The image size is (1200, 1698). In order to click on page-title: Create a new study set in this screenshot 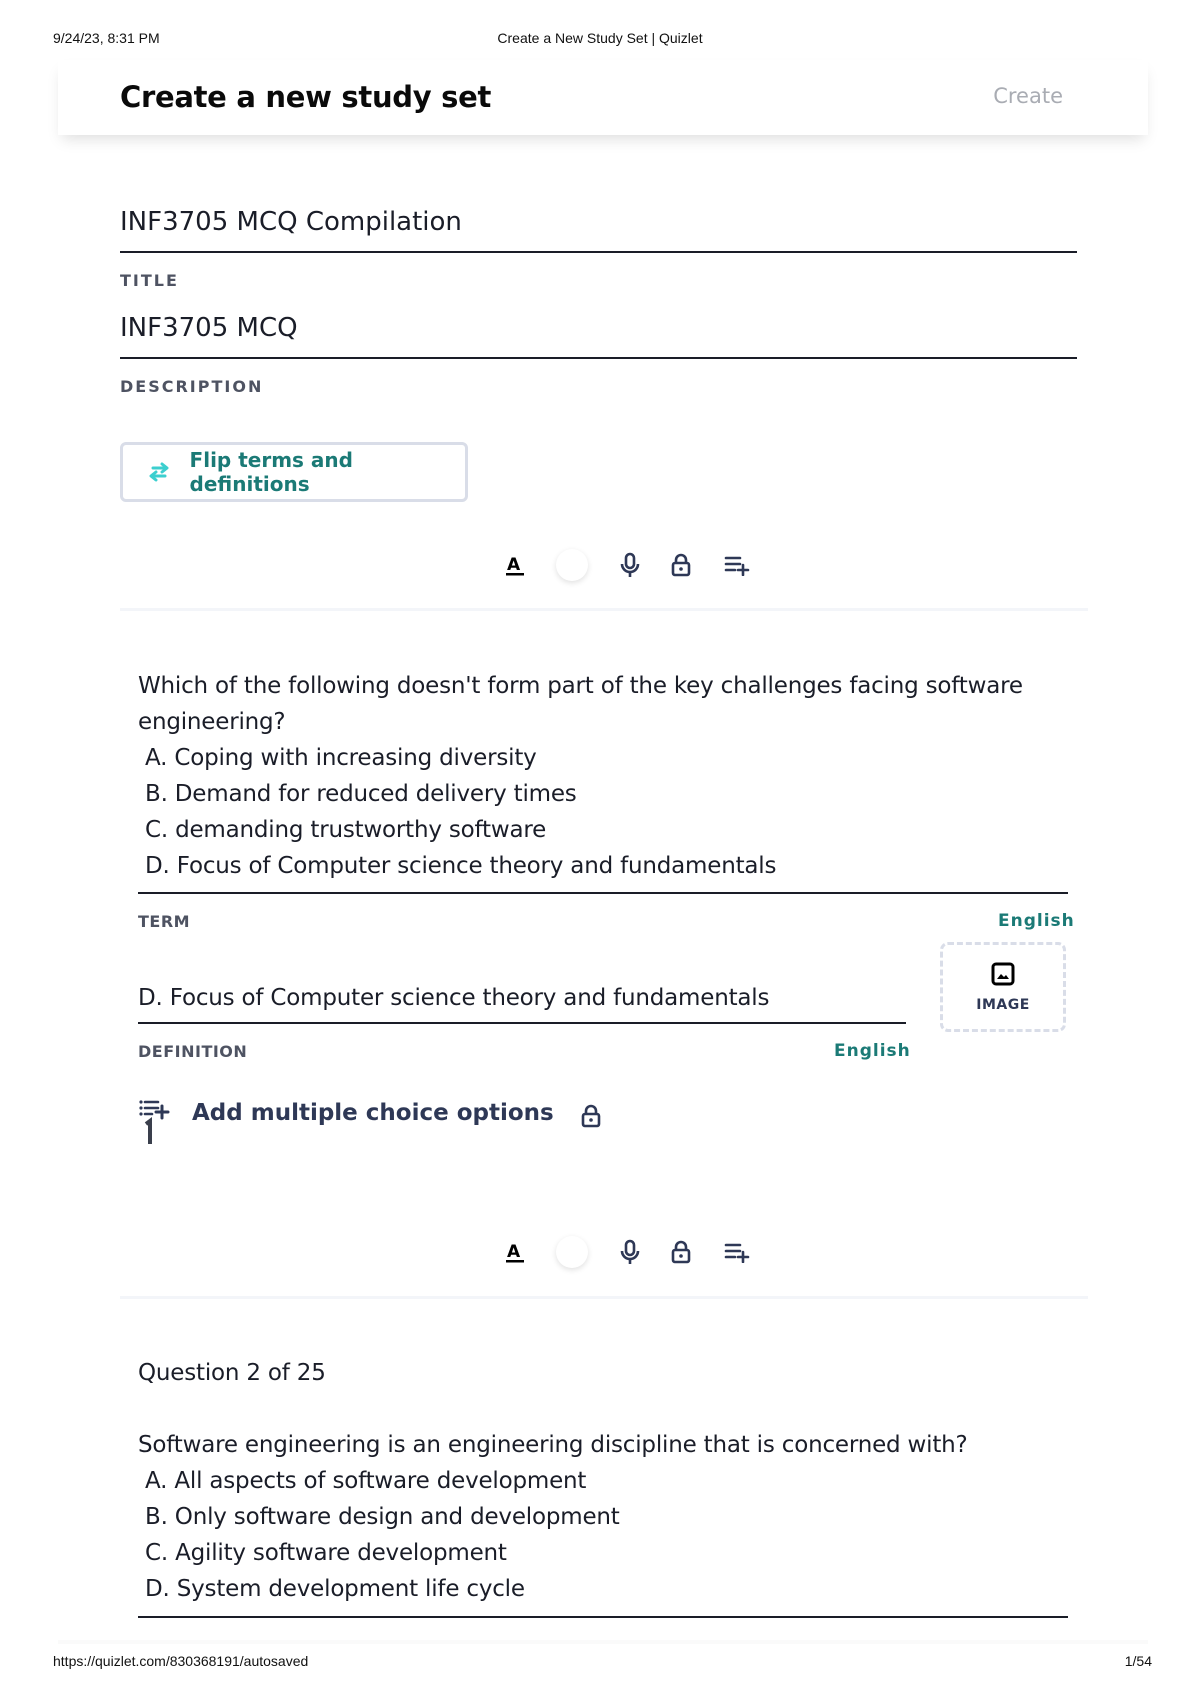, I will do `click(306, 97)`.